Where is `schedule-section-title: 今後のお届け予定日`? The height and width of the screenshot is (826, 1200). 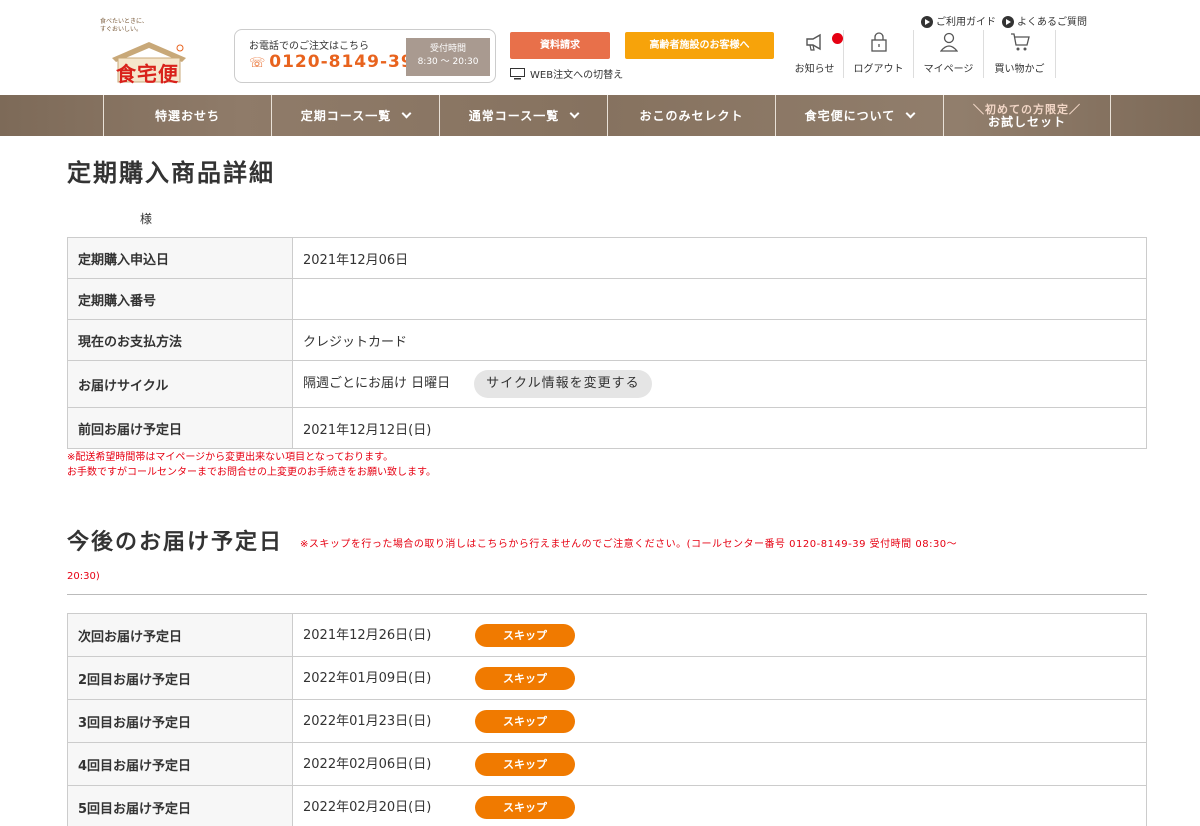
schedule-section-title: 今後のお届け予定日 is located at coordinates (175, 542).